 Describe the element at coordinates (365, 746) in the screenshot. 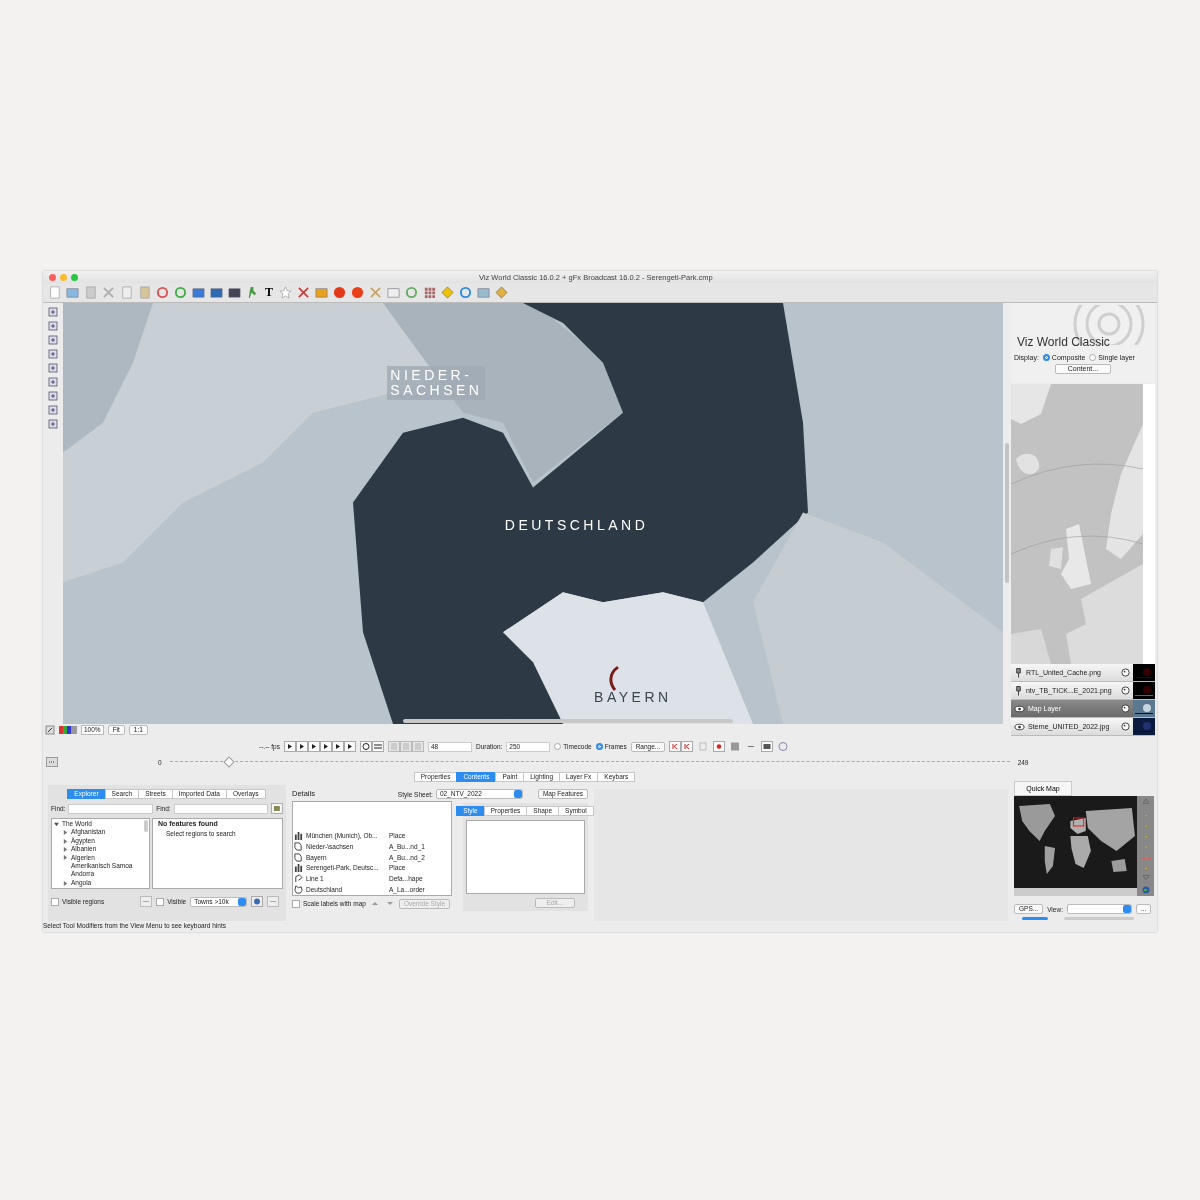

I see `loop-icon` at that location.